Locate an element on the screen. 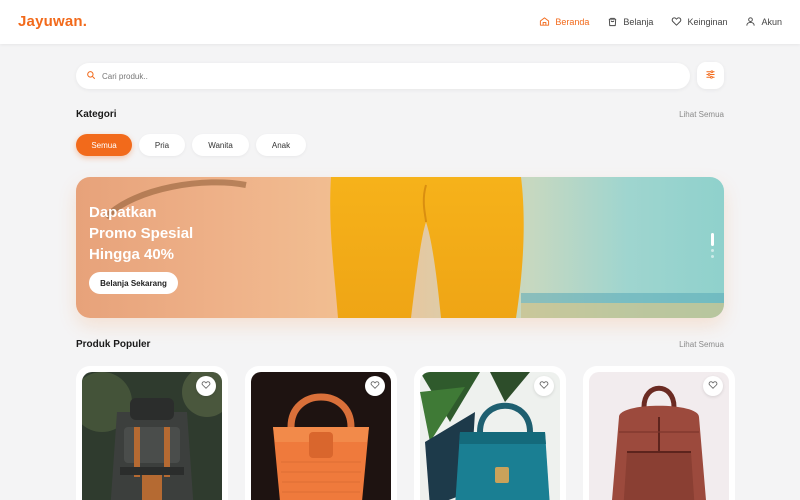  carousel-indicator is located at coordinates (712, 245).